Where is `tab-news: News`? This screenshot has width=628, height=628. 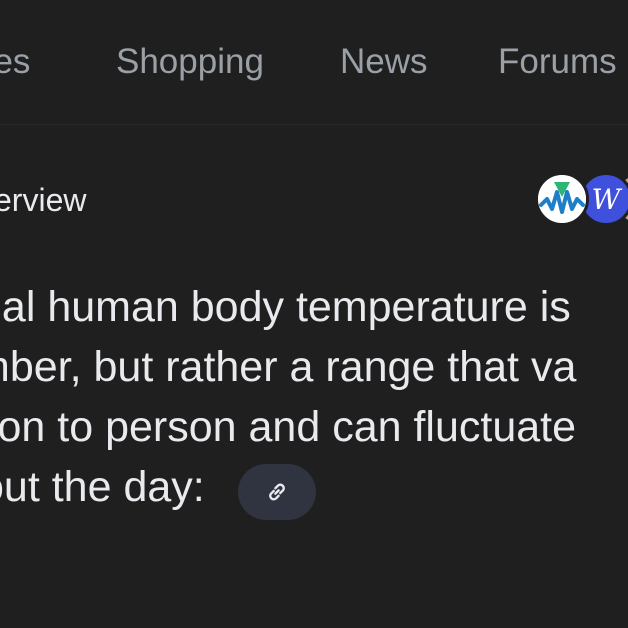 tab-news: News is located at coordinates (384, 62).